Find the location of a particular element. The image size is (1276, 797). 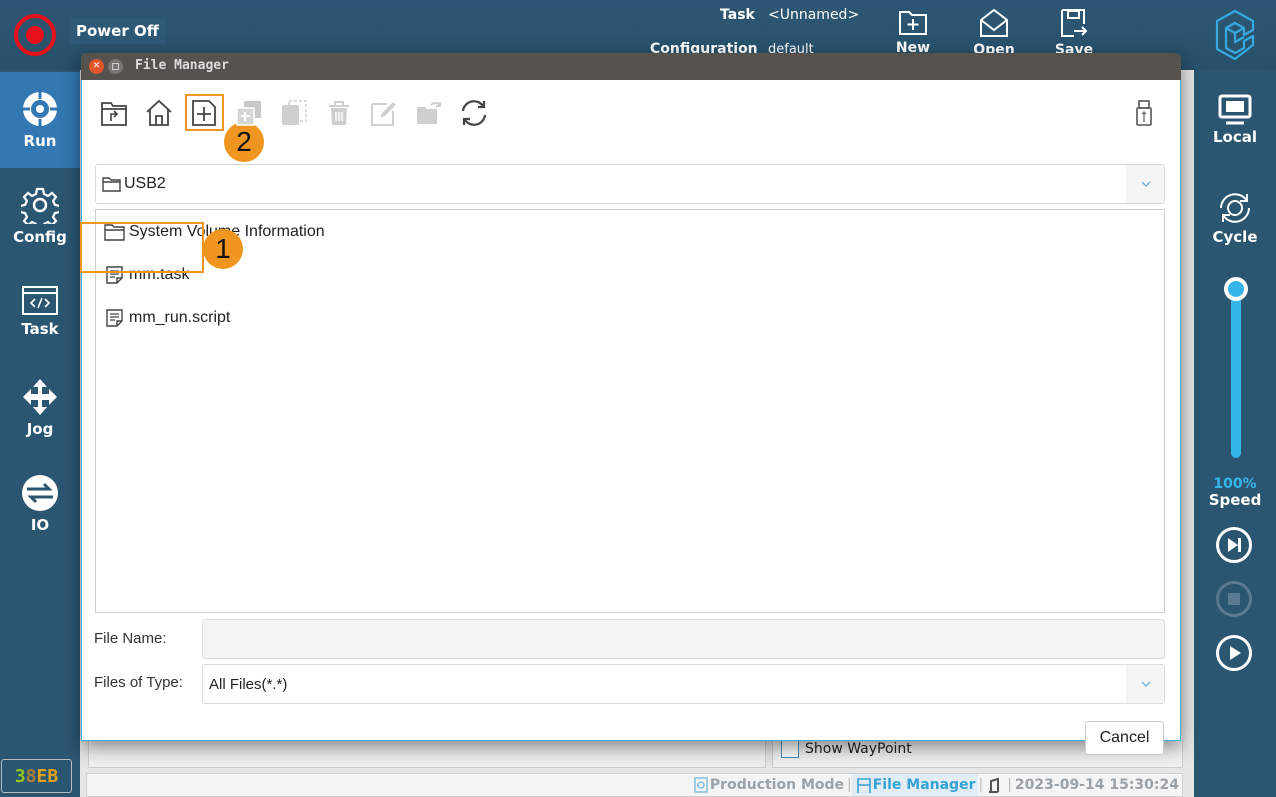

sidebar-io-label: IO is located at coordinates (40, 525).